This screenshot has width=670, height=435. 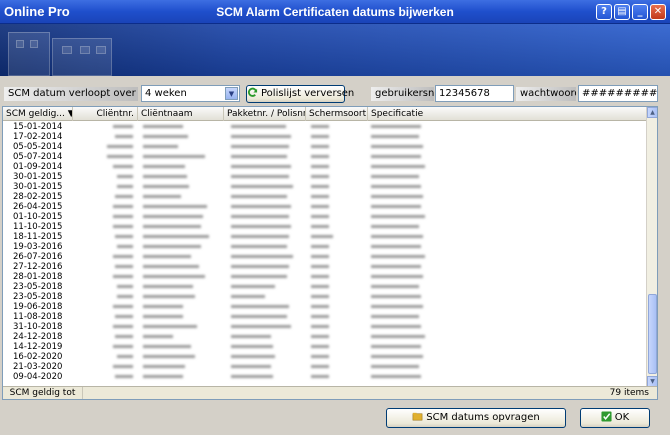 What do you see at coordinates (640, 12) in the screenshot?
I see `minimize-icon: _` at bounding box center [640, 12].